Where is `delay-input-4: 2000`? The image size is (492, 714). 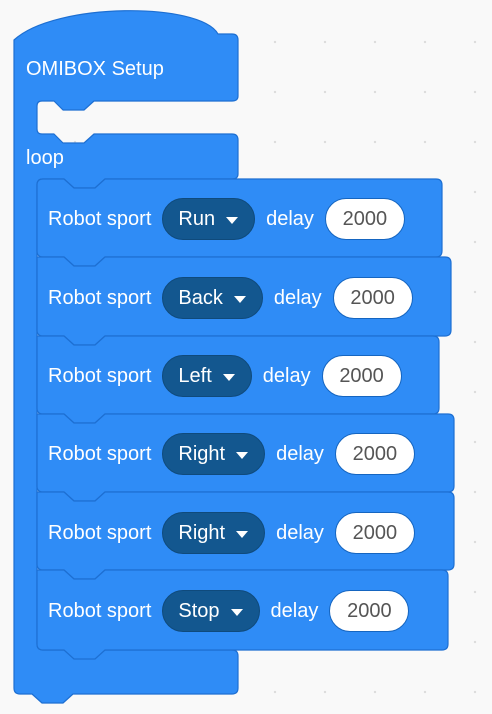
delay-input-4: 2000 is located at coordinates (374, 454).